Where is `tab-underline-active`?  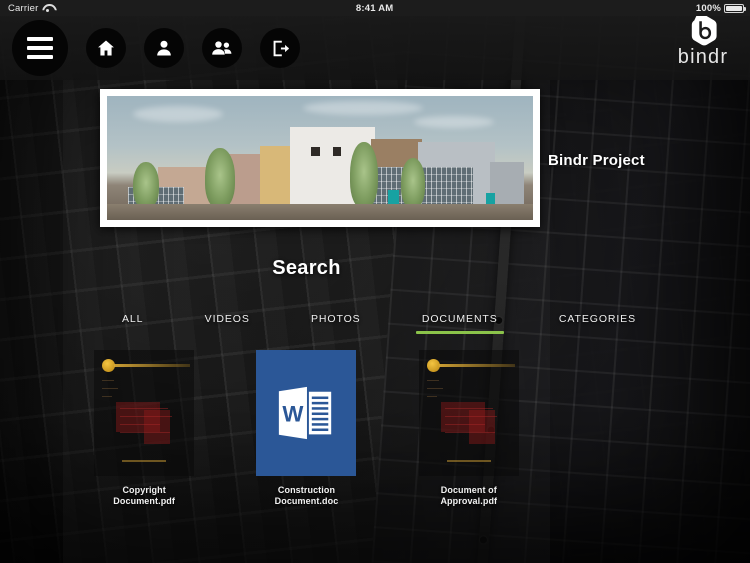 tab-underline-active is located at coordinates (459, 332).